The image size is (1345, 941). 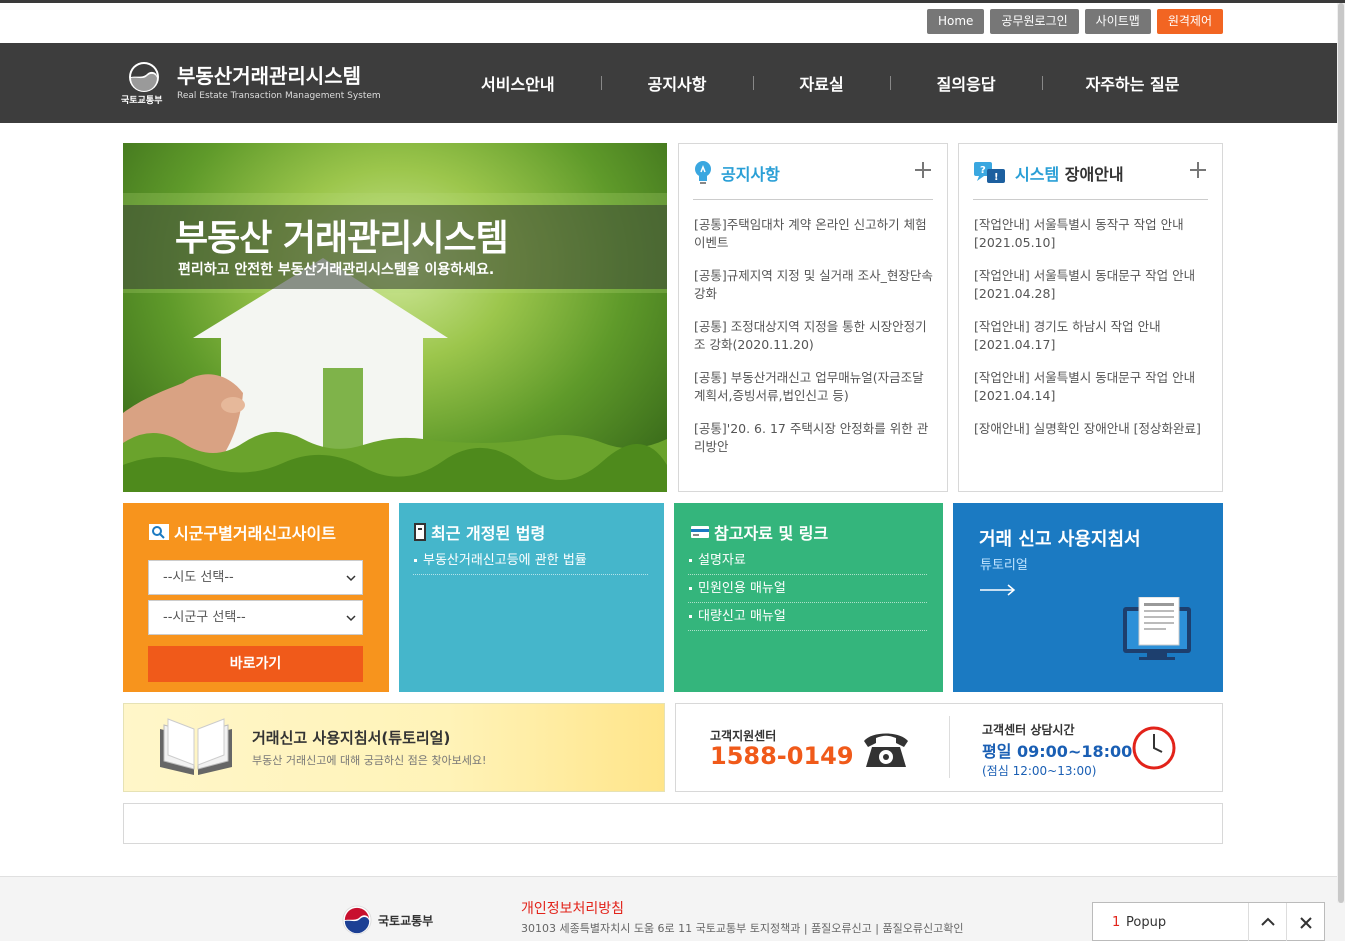 I want to click on notice-more-plus-icon, so click(x=923, y=170).